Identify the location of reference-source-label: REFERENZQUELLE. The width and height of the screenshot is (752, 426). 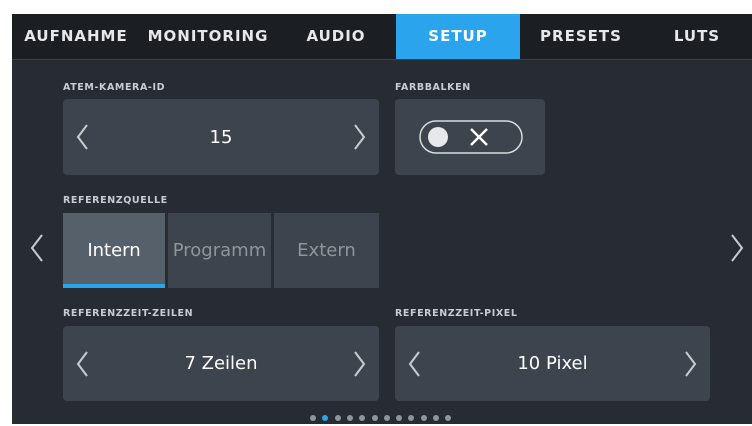
(115, 200).